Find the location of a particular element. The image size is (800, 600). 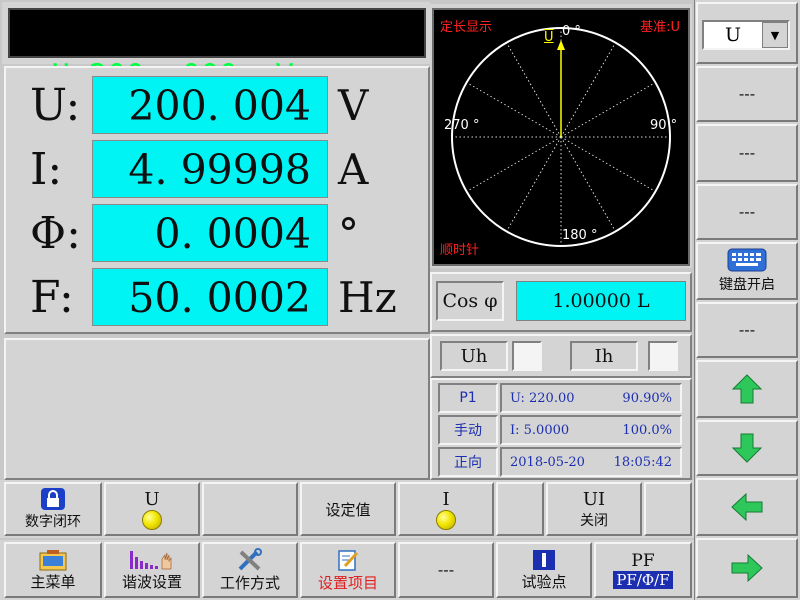

info-row-right-0: 90.90% is located at coordinates (647, 398).